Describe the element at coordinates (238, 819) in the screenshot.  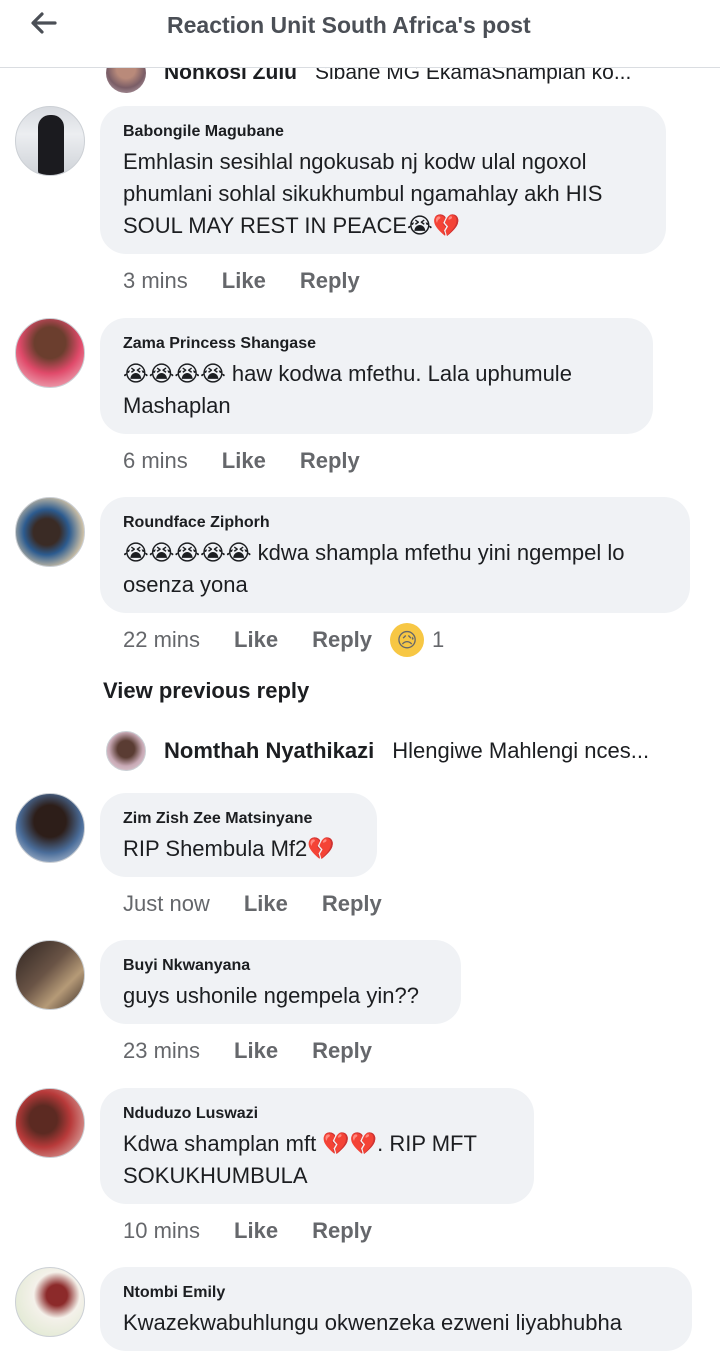
I see `comment-author: Zim Zish Zee Matsinyane` at that location.